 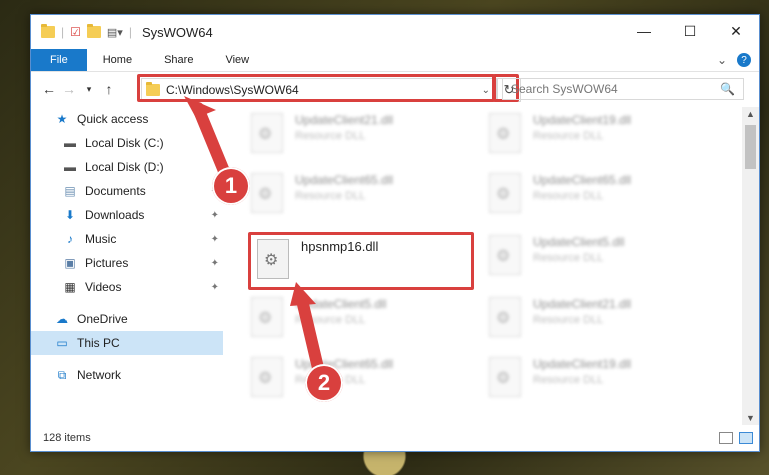 I want to click on sidebar-item-label: OneDrive, so click(x=102, y=319).